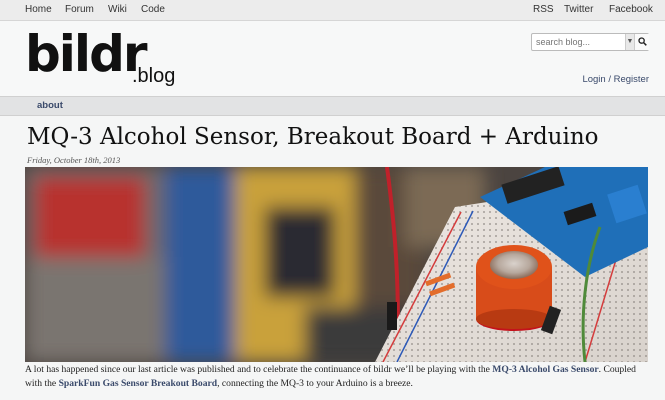  Describe the element at coordinates (38, 9) in the screenshot. I see `nav-home-link: Home` at that location.